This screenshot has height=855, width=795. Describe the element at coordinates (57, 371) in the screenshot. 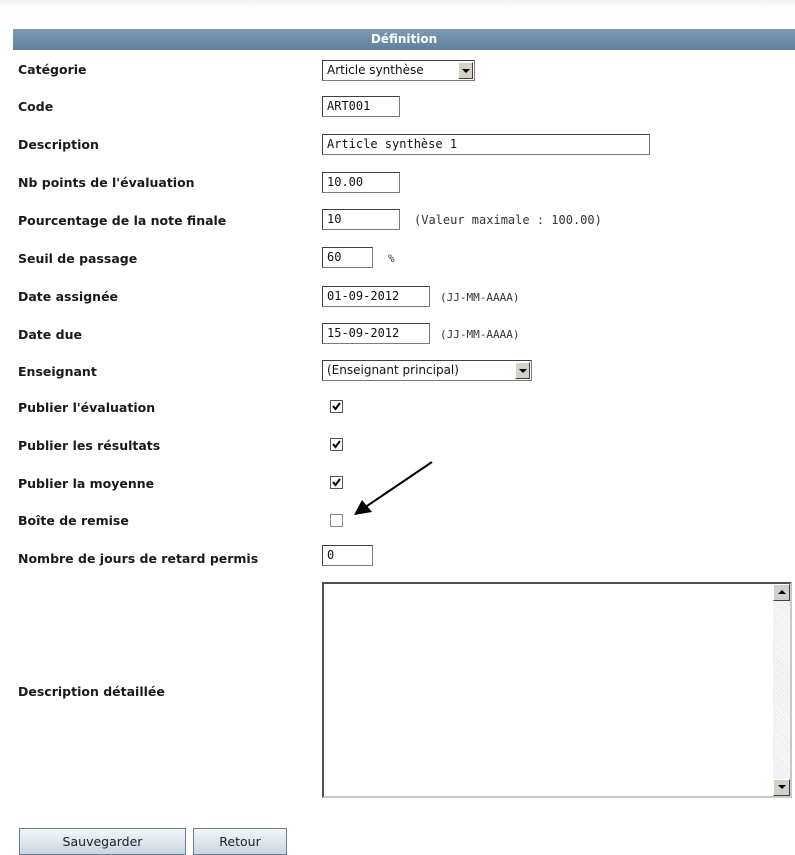

I see `enseignant-label: Enseignant` at that location.